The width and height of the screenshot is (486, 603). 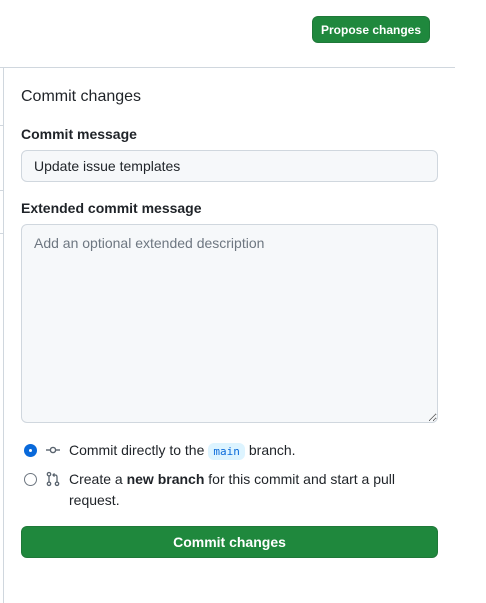 I want to click on new-branch-prefix: Create a, so click(x=96, y=479).